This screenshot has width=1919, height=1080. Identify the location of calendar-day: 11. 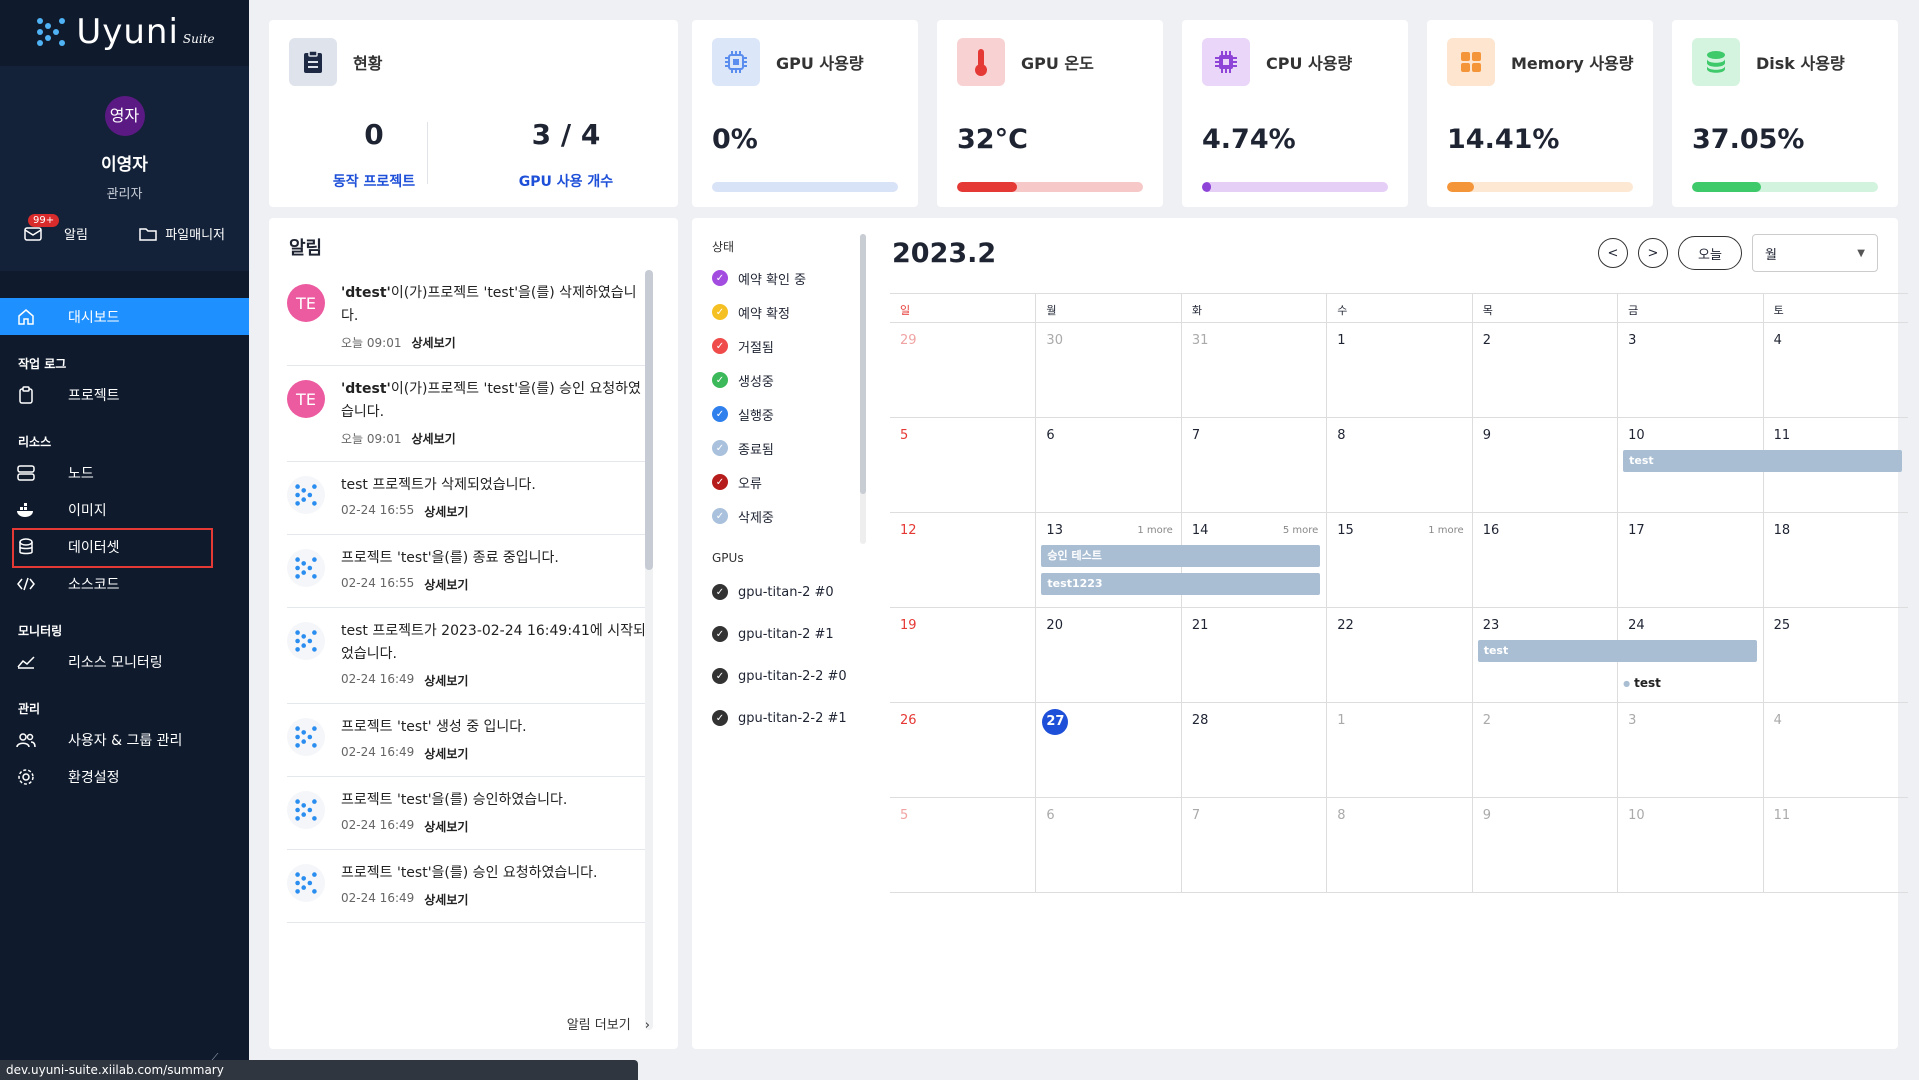
(1835, 845).